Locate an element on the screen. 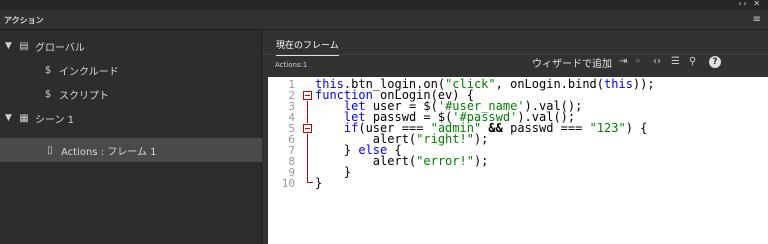 Image resolution: width=768 pixels, height=244 pixels. tree-item-scene-1: ▼ ▦ シーン 1 is located at coordinates (131, 118).